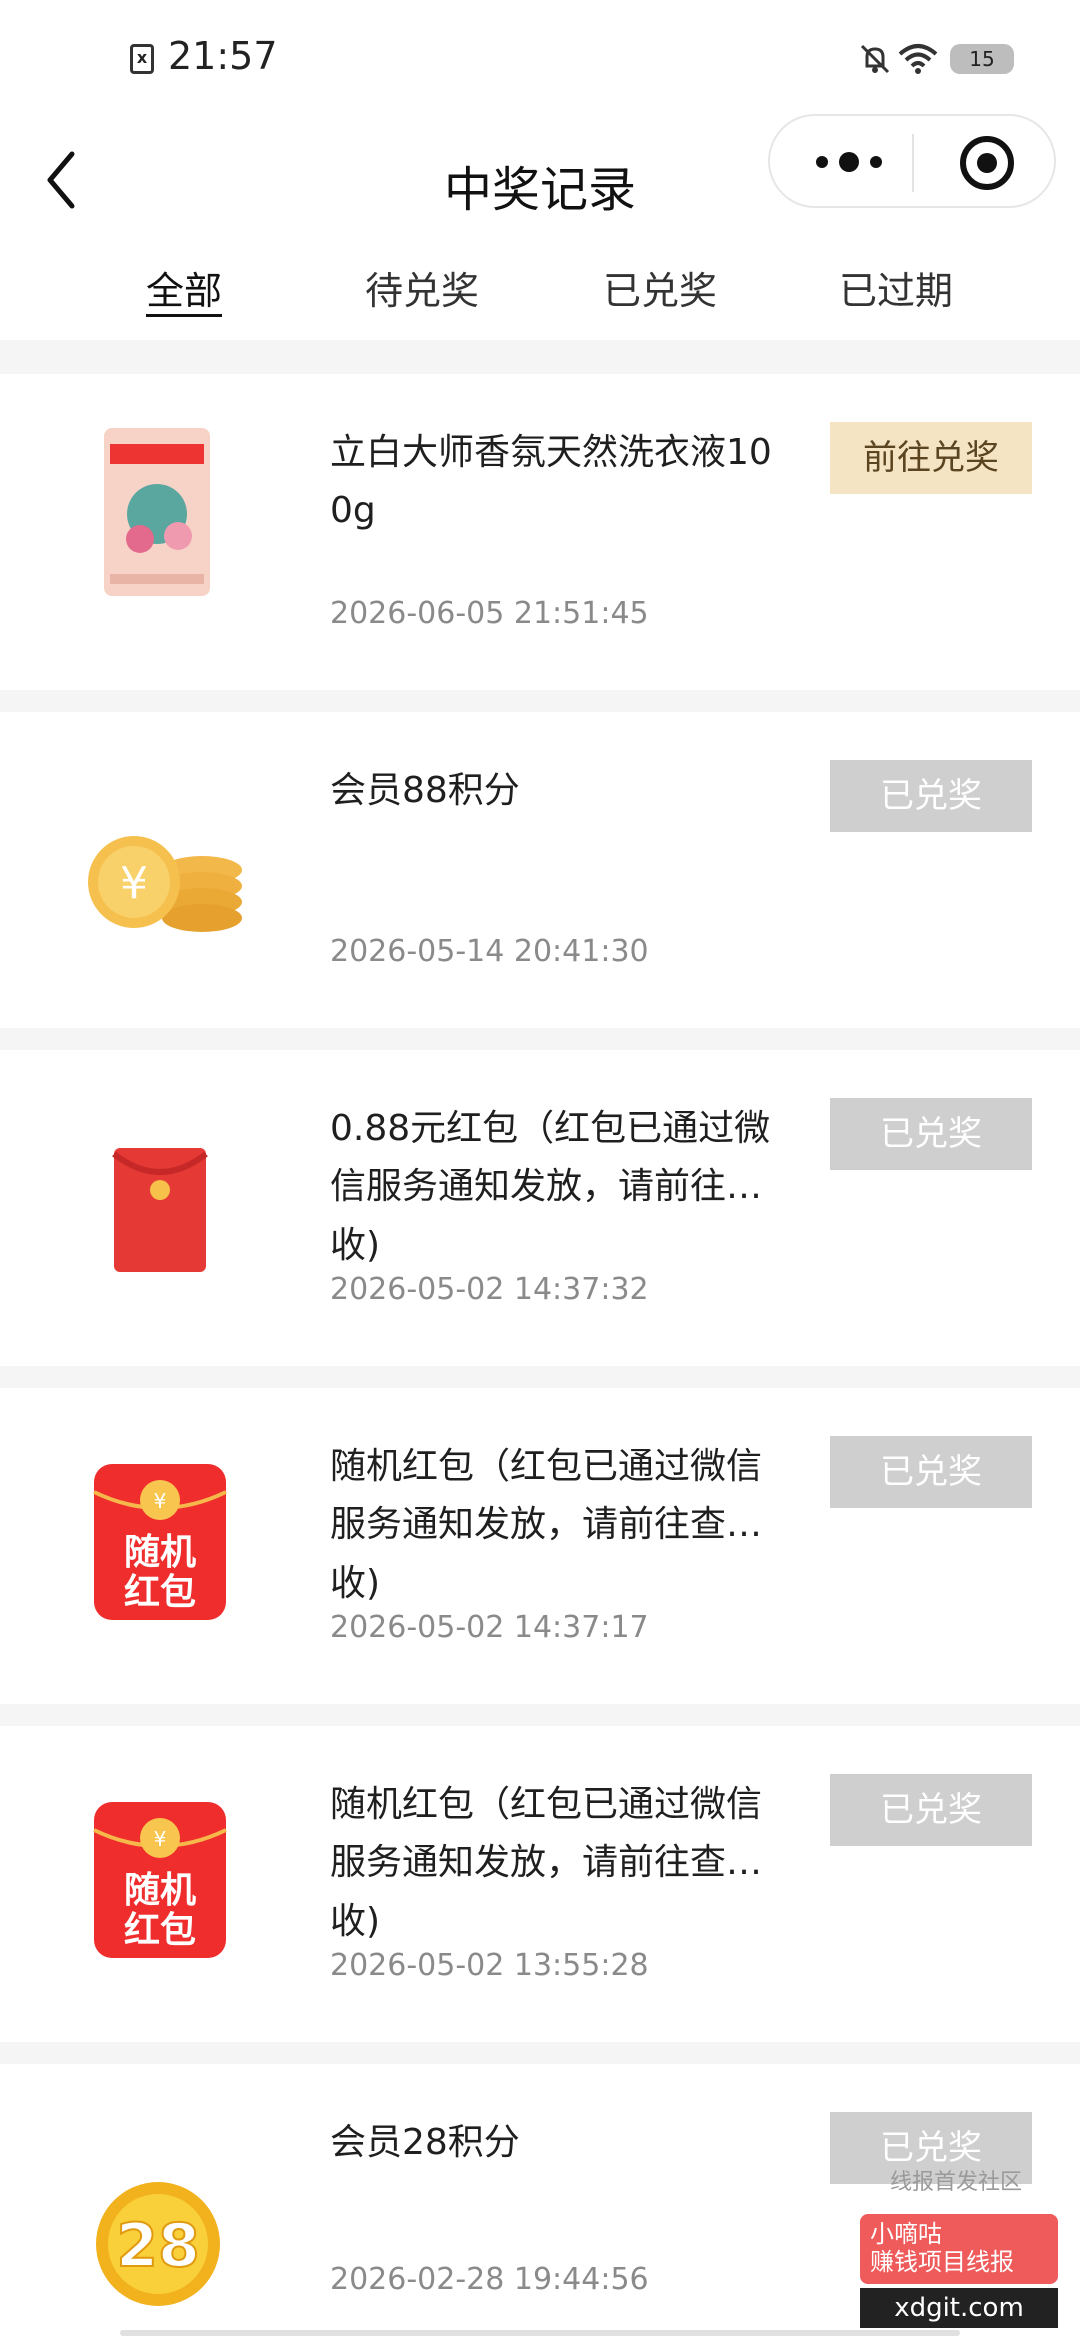 Image resolution: width=1080 pixels, height=2340 pixels. I want to click on watermark-badge: 小嘀咕 赚钱项目线报, so click(959, 2249).